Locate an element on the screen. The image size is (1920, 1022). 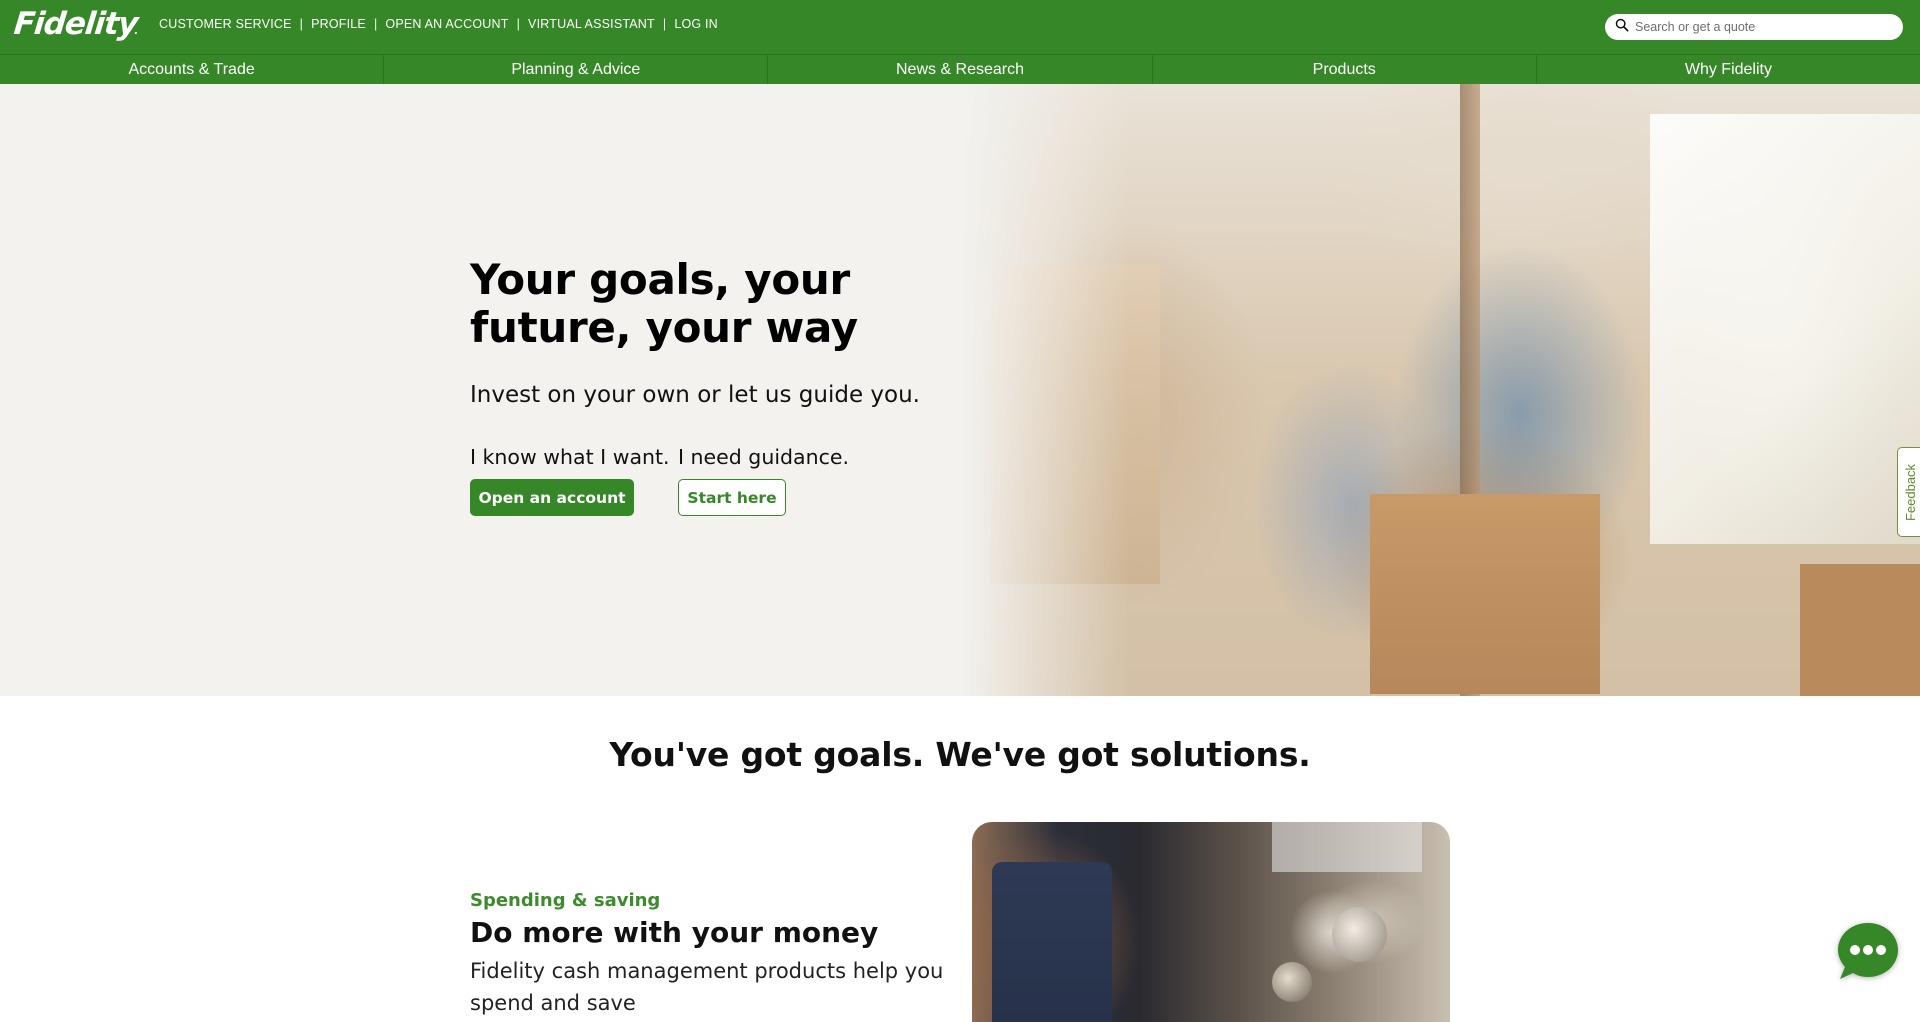
hero-title: Your goals, your future, your way is located at coordinates (664, 303).